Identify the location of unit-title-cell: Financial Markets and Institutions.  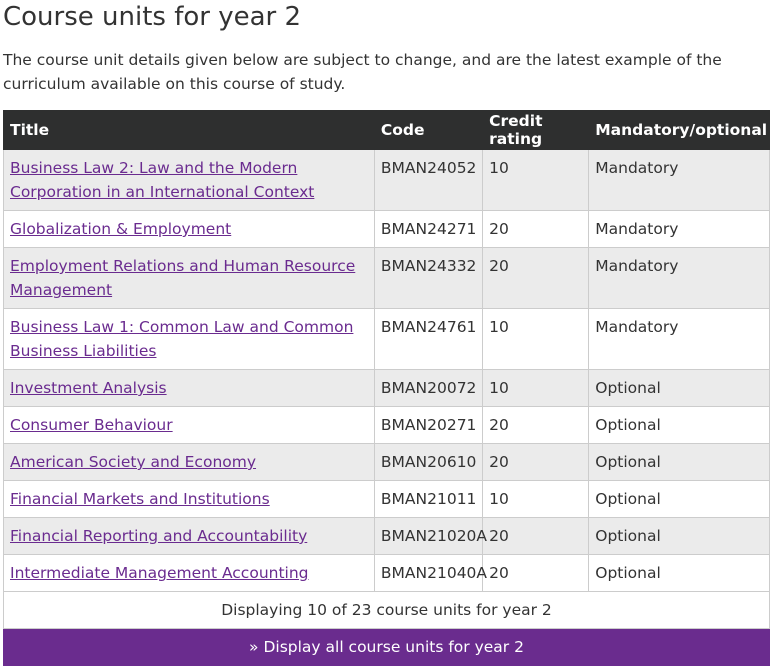
(189, 499).